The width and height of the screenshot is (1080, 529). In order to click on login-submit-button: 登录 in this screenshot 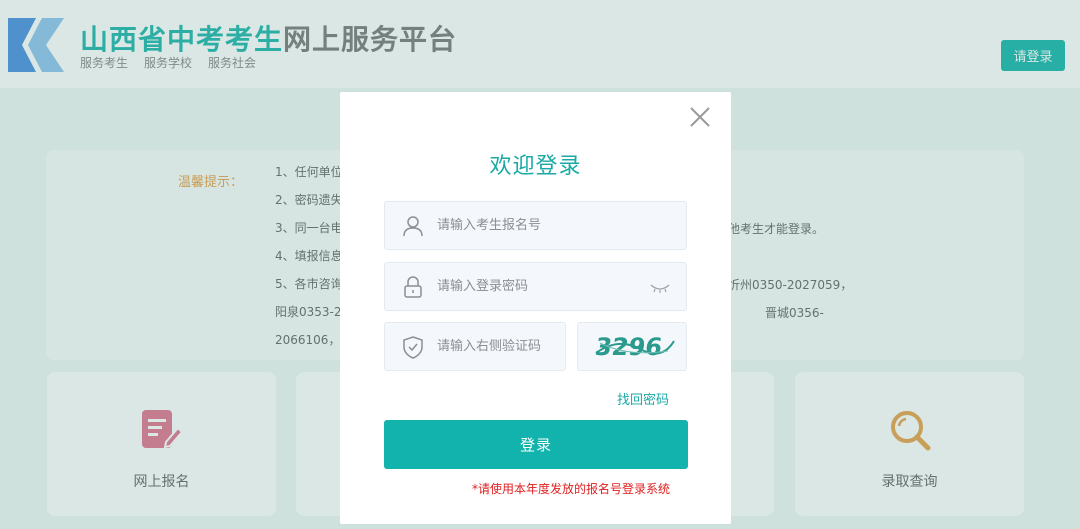, I will do `click(536, 444)`.